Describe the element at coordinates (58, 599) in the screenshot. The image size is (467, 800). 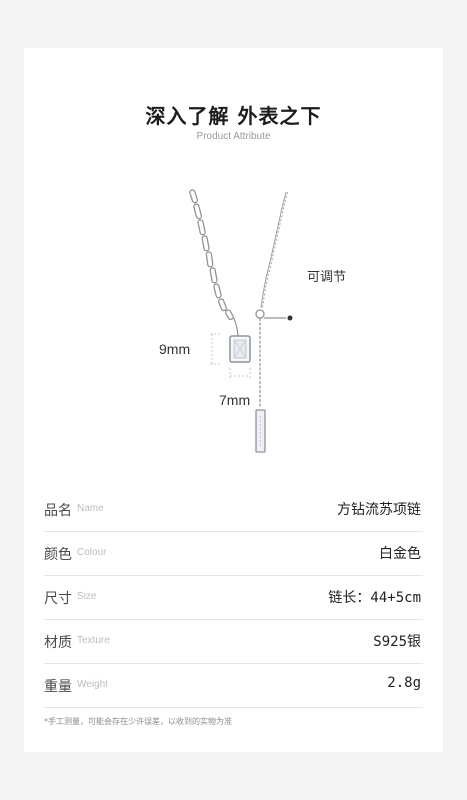
I see `attribute-label: 尺寸` at that location.